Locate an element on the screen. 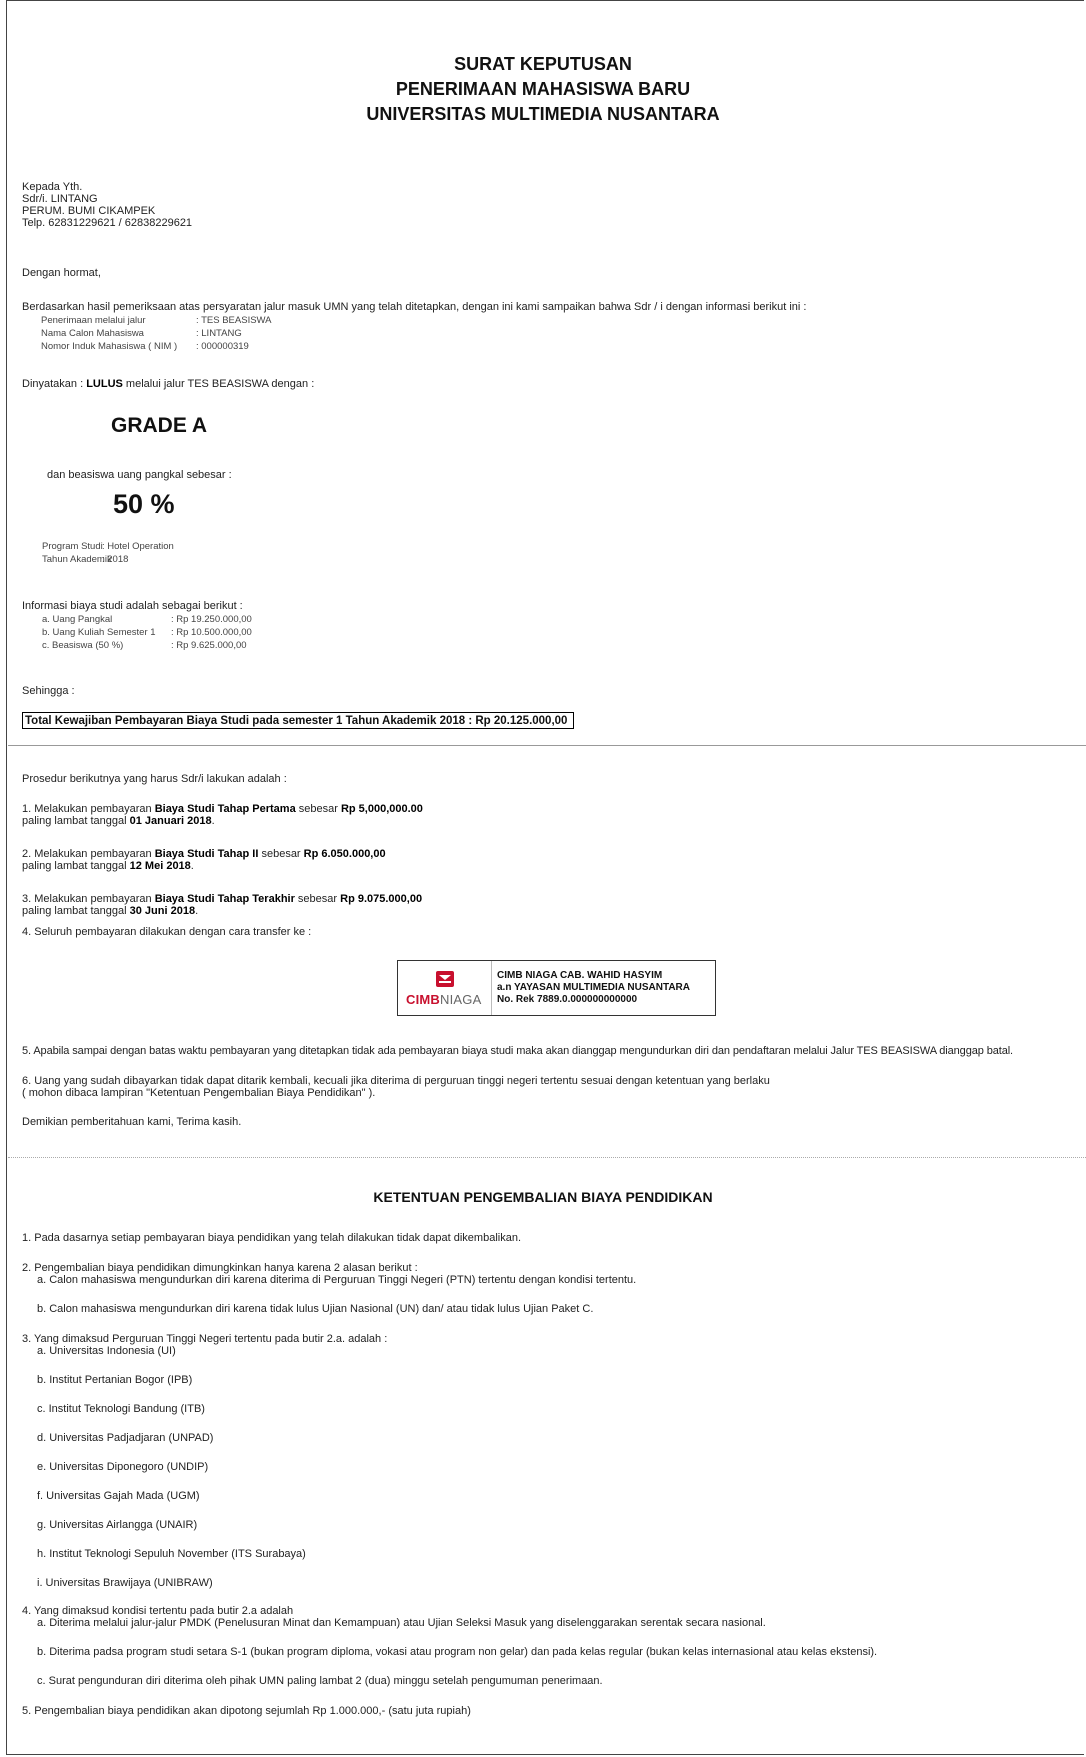 Image resolution: width=1086 pixels, height=1757 pixels. grade: GRADE A is located at coordinates (159, 425).